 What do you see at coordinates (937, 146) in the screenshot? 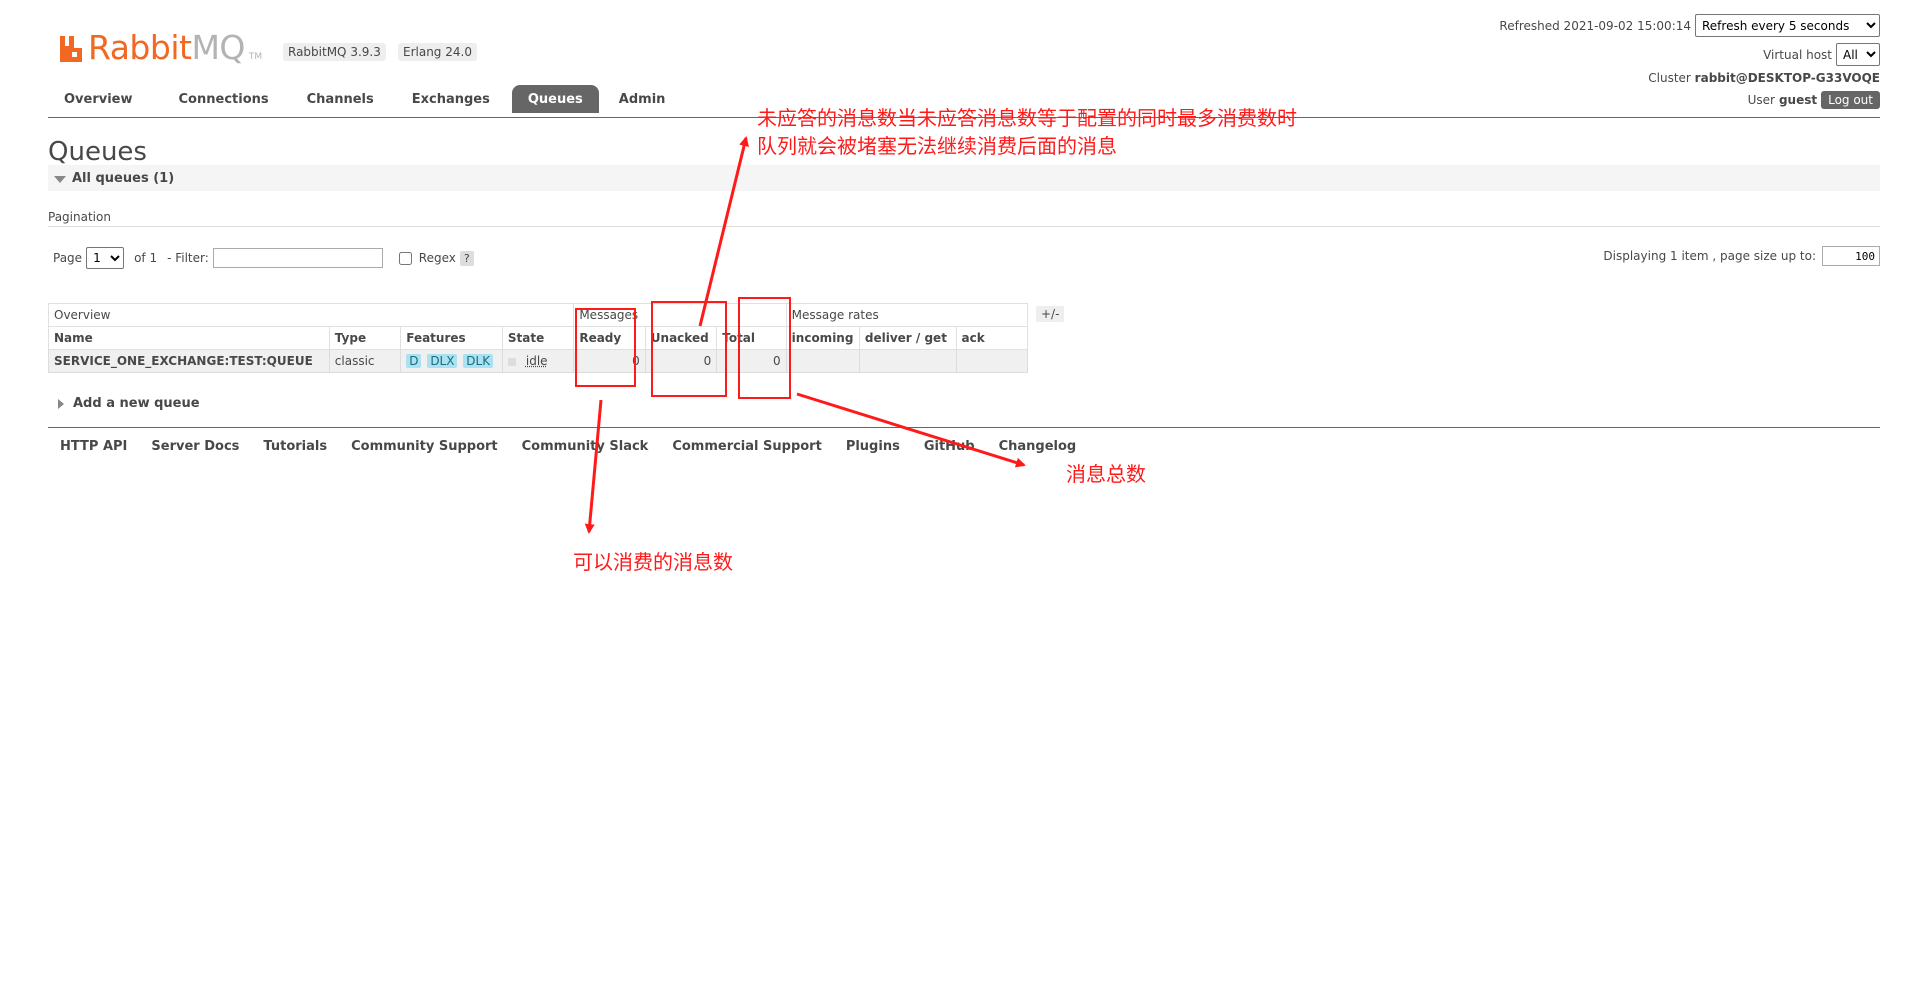
I see `annotation-unacked-line2: 队列就会被堵塞无法继续消费后面的消息` at bounding box center [937, 146].